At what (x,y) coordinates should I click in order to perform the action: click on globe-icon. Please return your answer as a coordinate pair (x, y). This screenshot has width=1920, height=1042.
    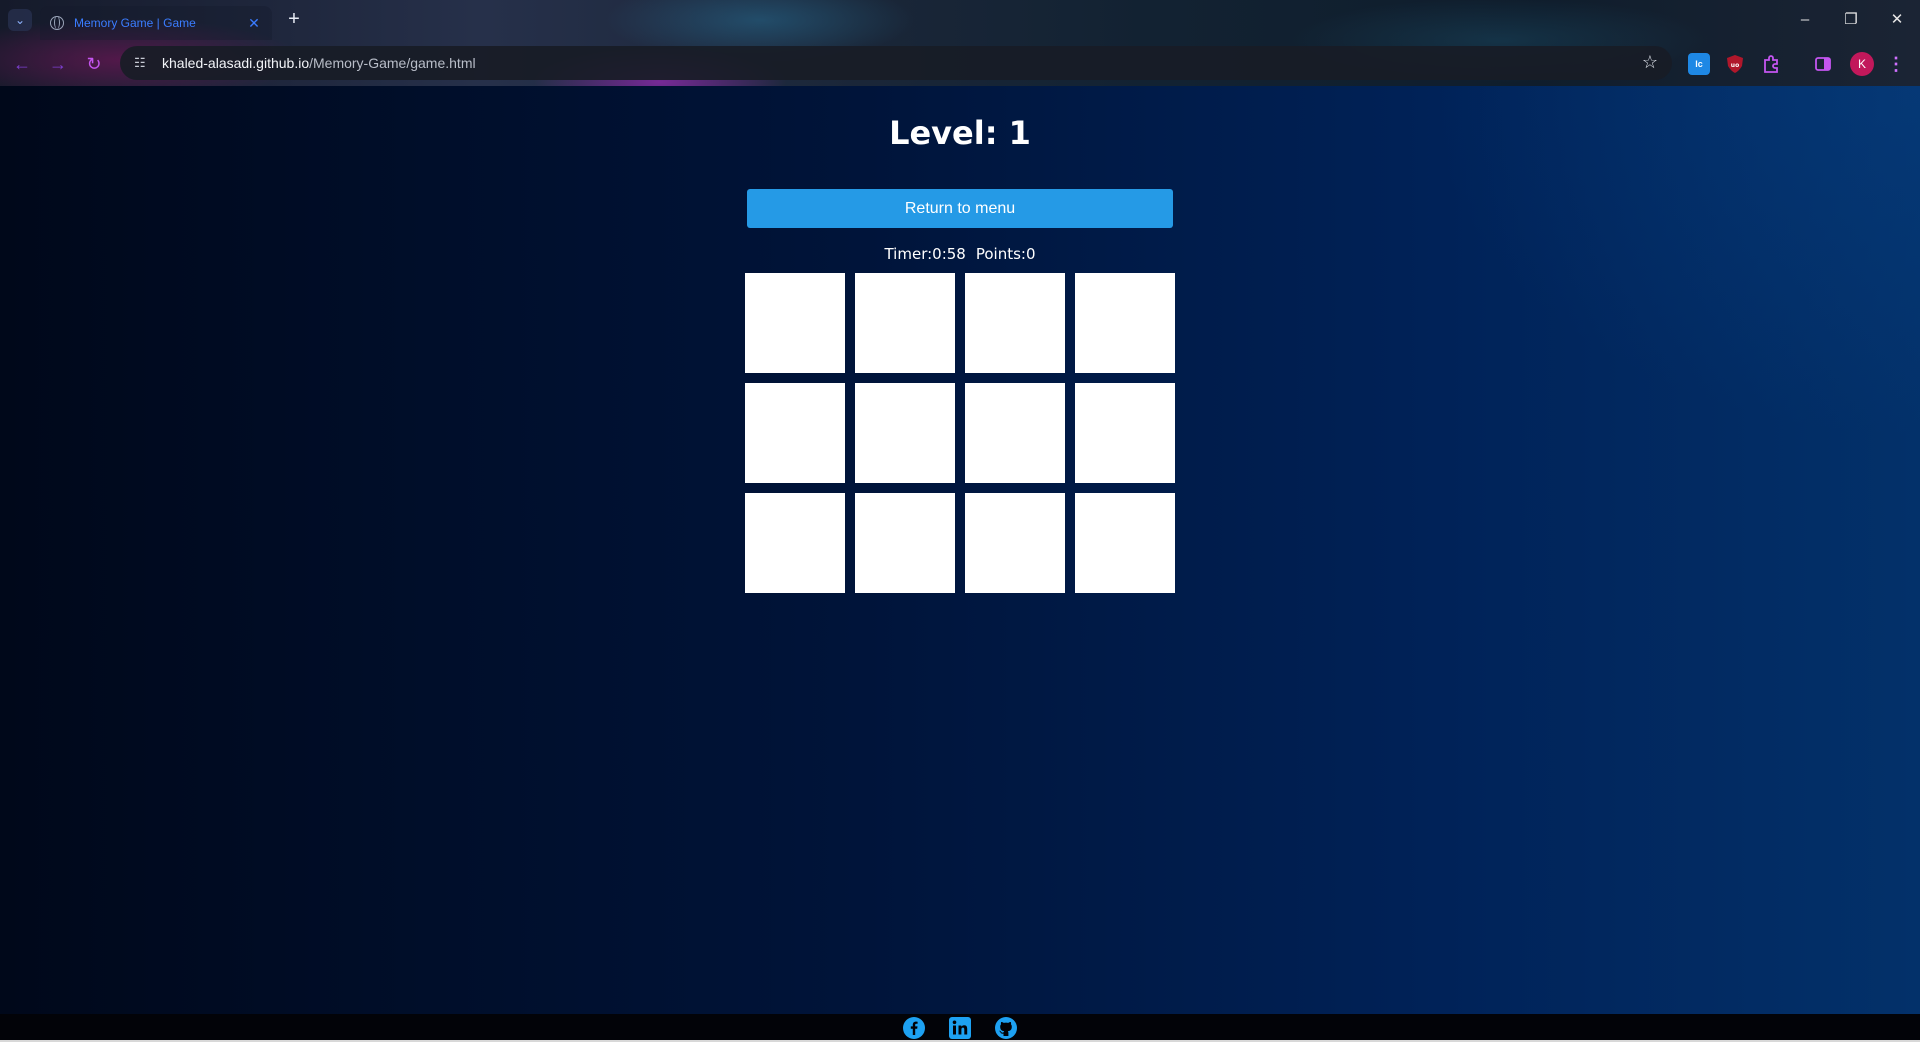
    Looking at the image, I should click on (57, 23).